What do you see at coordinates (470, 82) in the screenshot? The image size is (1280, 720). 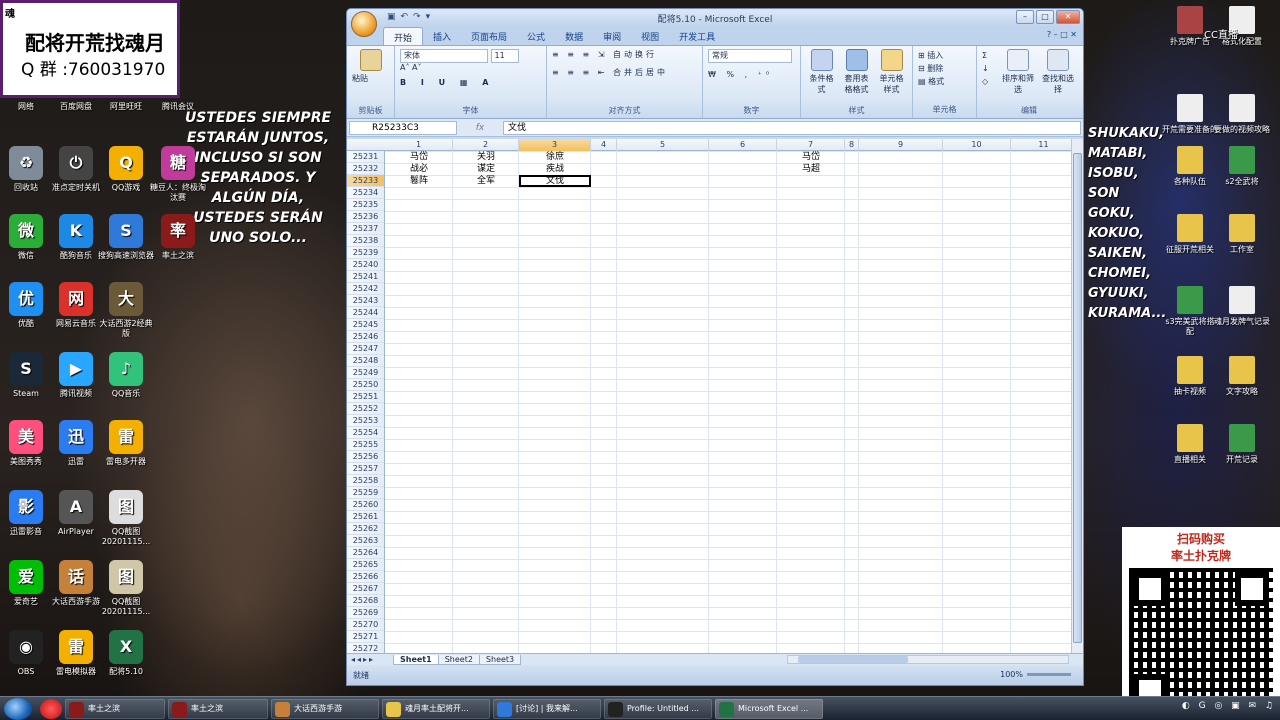 I see `font-style-buttons: B I U ▦ A` at bounding box center [470, 82].